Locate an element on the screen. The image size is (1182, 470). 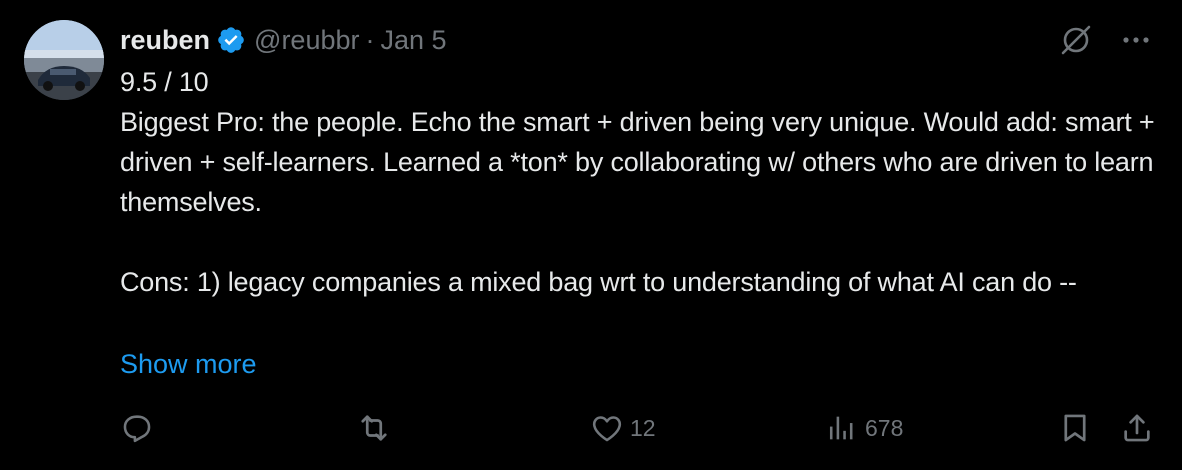
repost-icon is located at coordinates (374, 428).